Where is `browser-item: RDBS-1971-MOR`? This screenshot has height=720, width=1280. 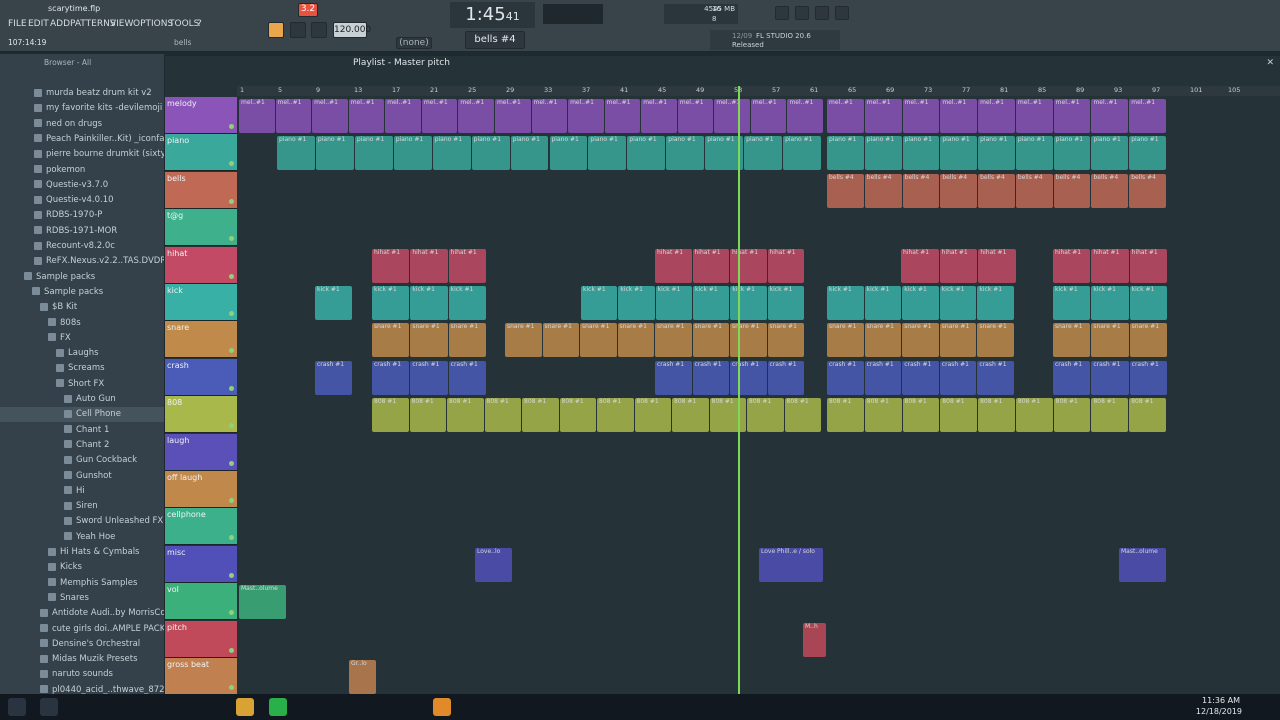
browser-item: RDBS-1971-MOR is located at coordinates (82, 231).